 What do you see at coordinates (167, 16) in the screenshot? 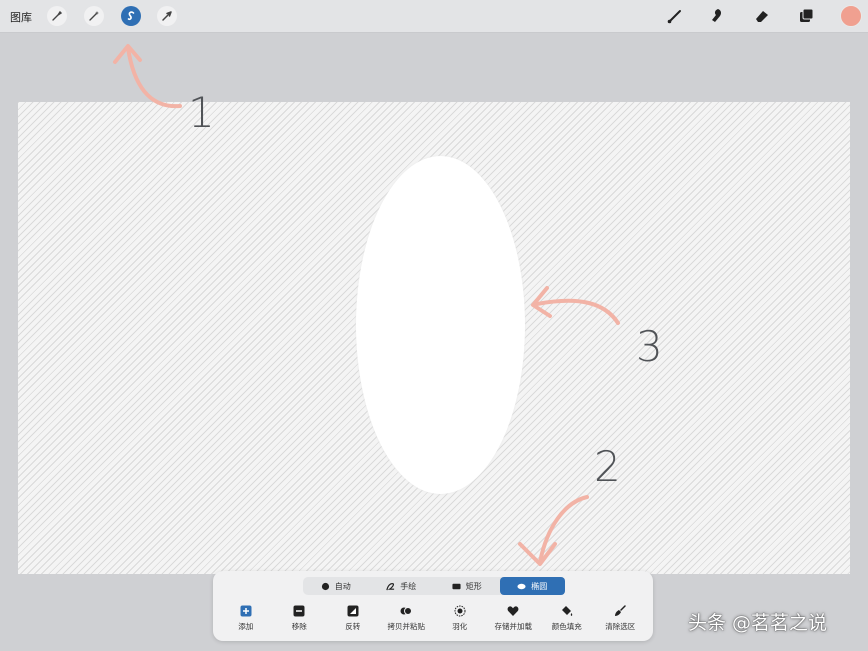
I see `transform-arrow-icon` at bounding box center [167, 16].